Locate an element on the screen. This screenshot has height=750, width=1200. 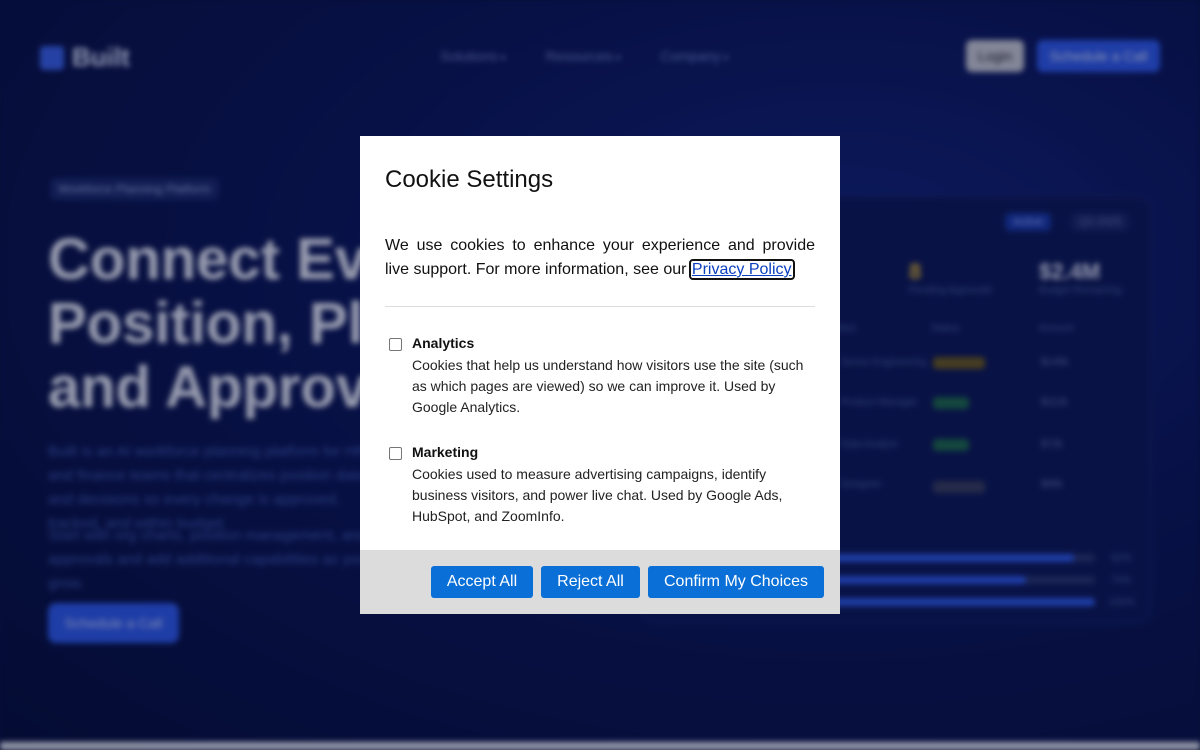
analytics-checkbox is located at coordinates (395, 344).